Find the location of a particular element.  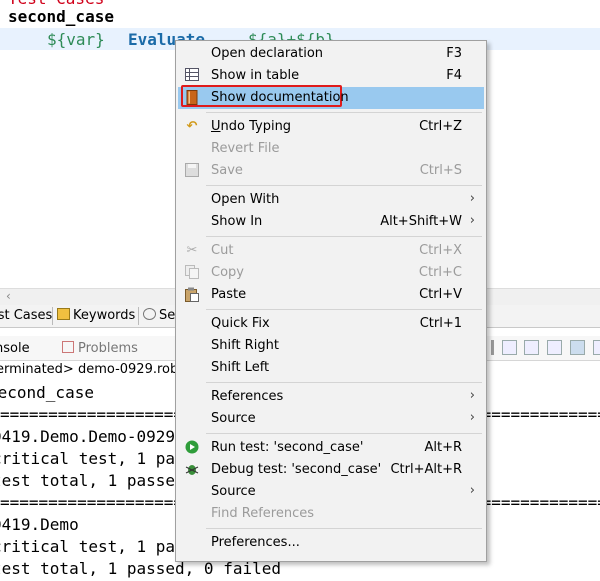

menu-item-undo-typing: ↶ Undo Typing Ctrl+Z is located at coordinates (331, 127).